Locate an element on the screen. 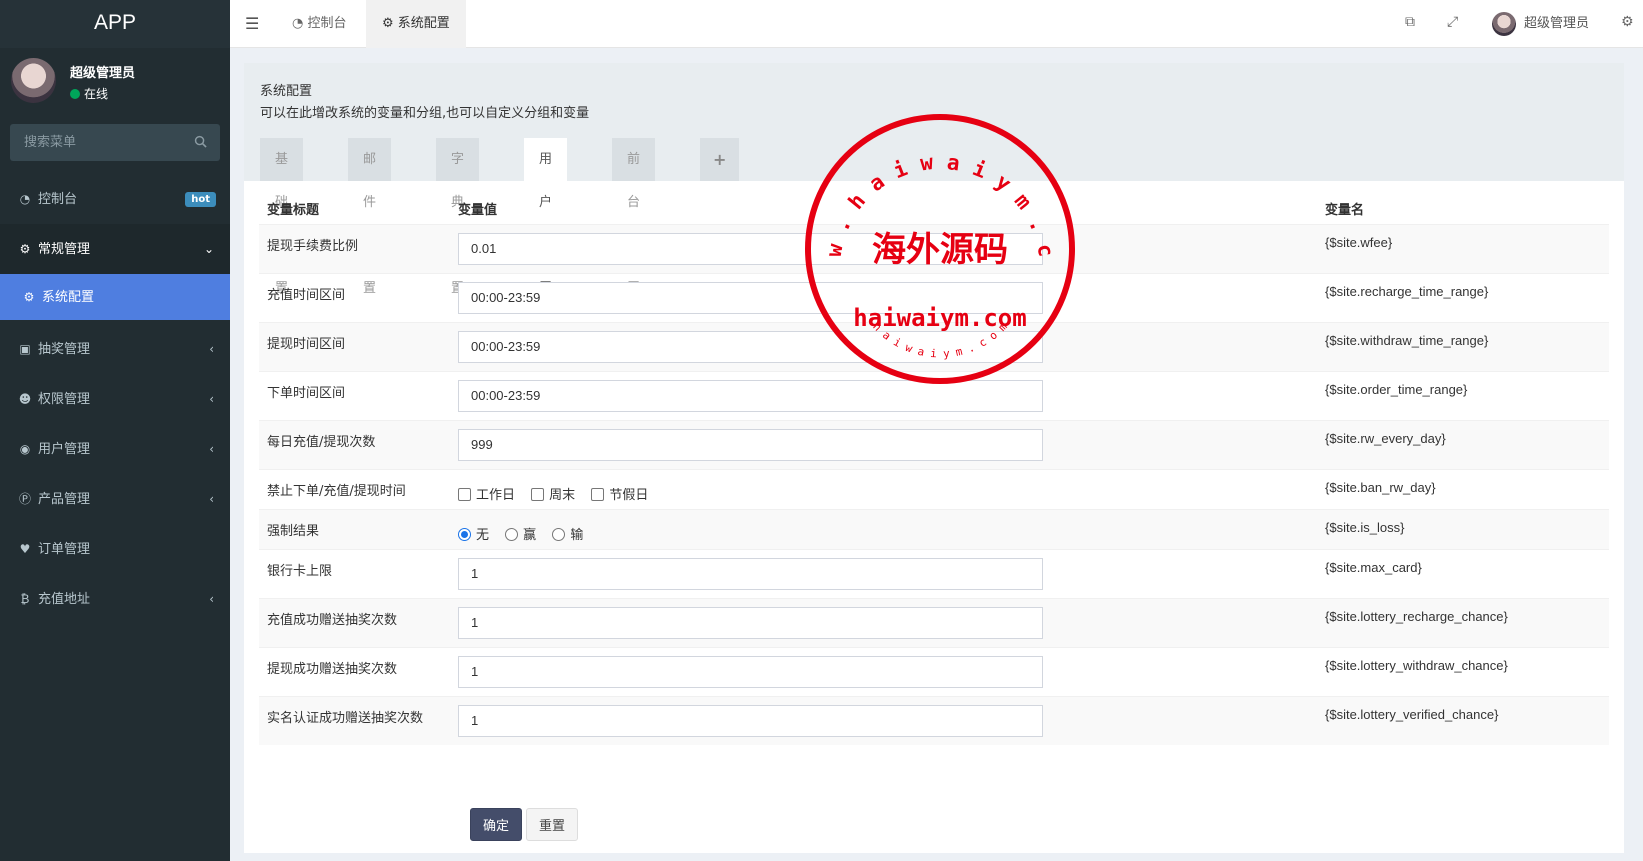  sidebar-item-permission: ☻ 权限管理 ‹ is located at coordinates (115, 399).